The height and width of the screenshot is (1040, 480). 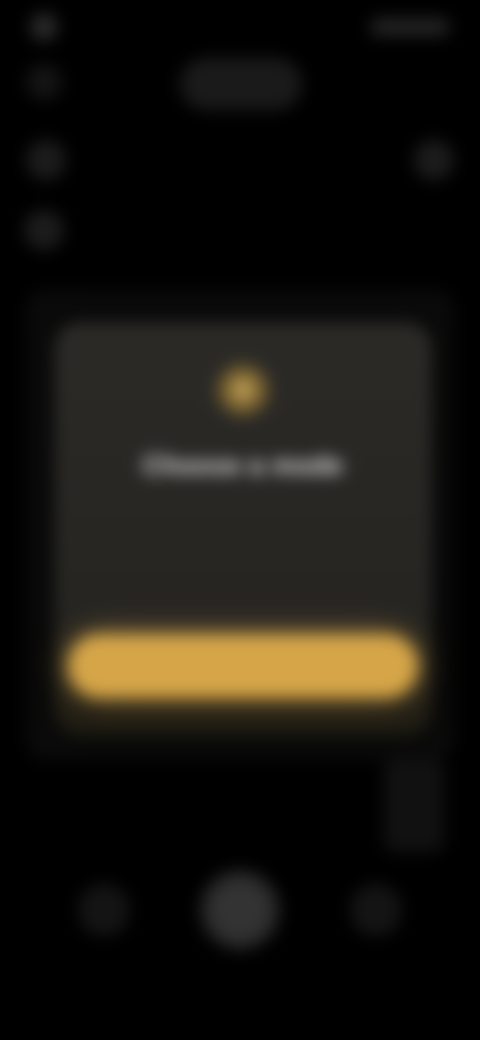 What do you see at coordinates (46, 160) in the screenshot?
I see `flash-icon` at bounding box center [46, 160].